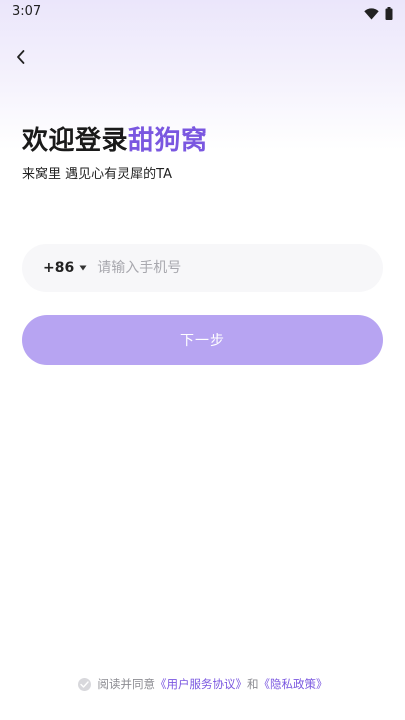  I want to click on back-button, so click(21, 59).